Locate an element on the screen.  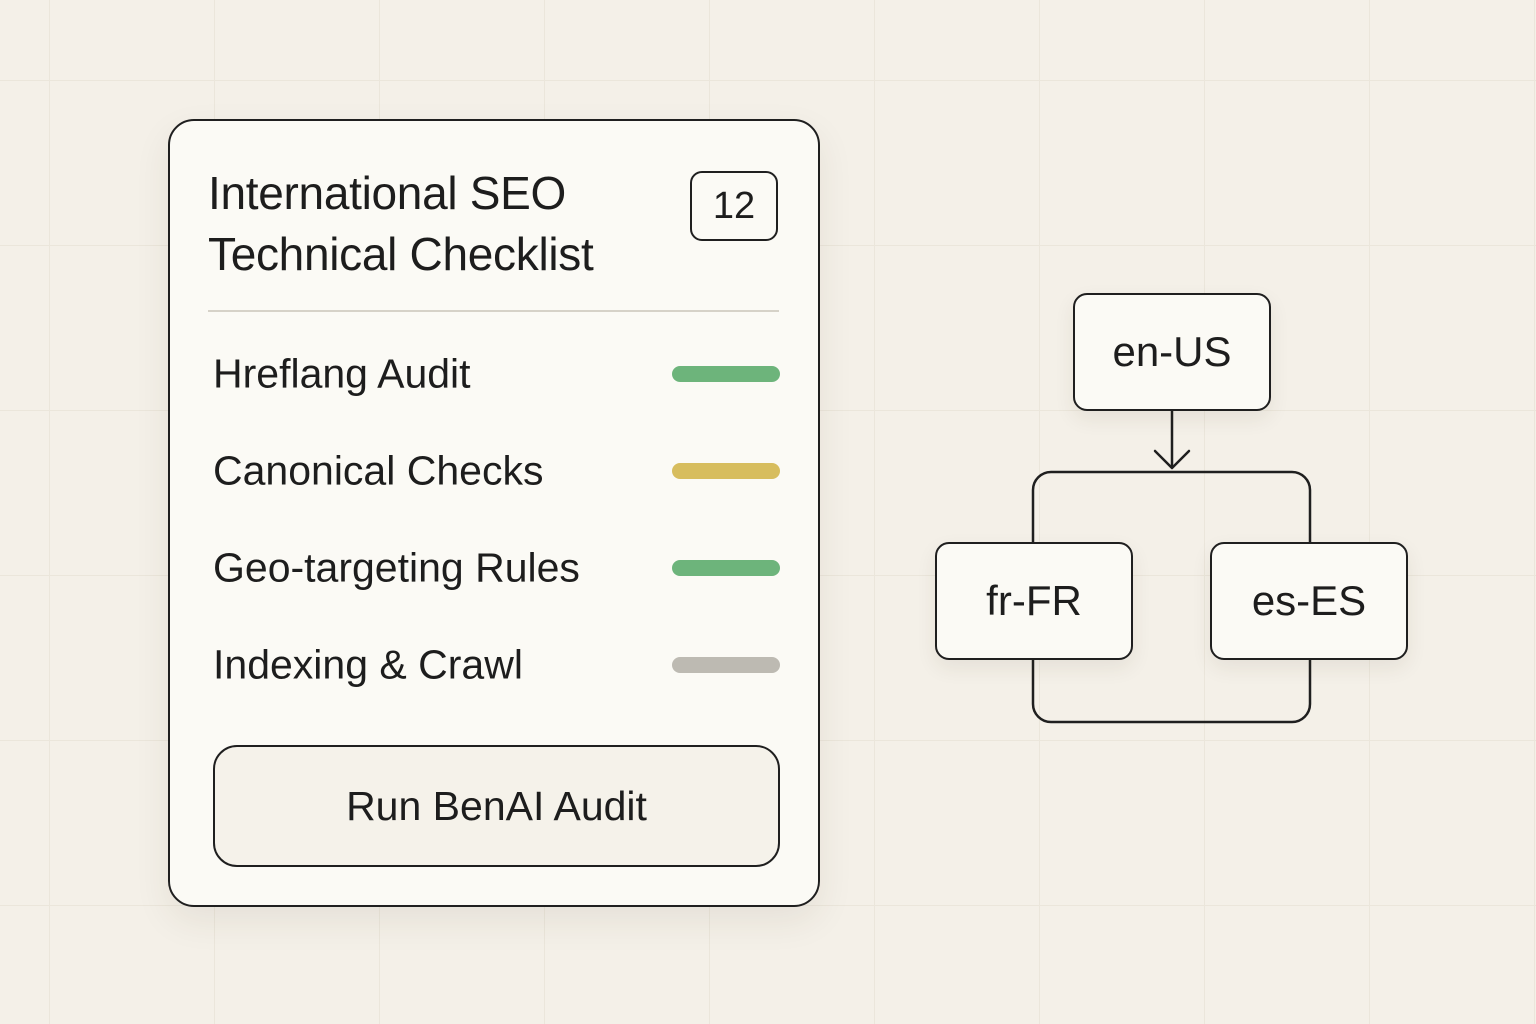
checklist-item-label: Geo-targeting Rules is located at coordinates (396, 567).